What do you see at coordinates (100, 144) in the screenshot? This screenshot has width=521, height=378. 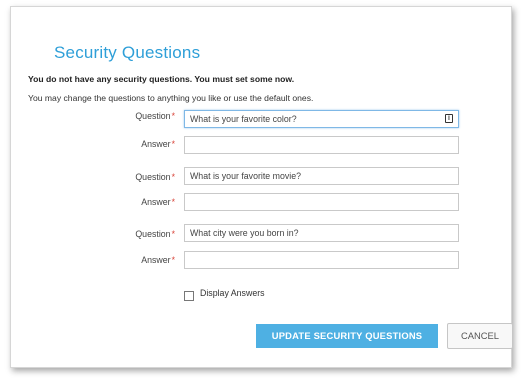 I see `answer-1-label: Answer*` at bounding box center [100, 144].